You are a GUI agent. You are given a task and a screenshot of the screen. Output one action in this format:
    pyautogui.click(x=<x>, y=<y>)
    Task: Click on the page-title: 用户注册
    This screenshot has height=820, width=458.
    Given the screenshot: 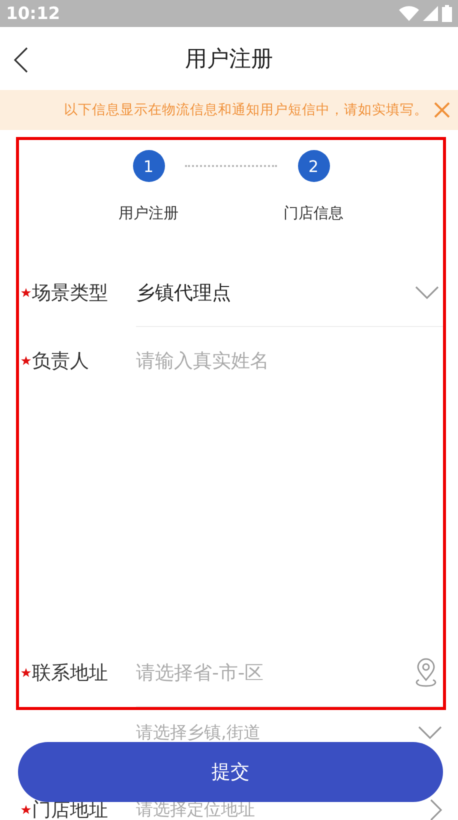 What is the action you would take?
    pyautogui.click(x=229, y=60)
    